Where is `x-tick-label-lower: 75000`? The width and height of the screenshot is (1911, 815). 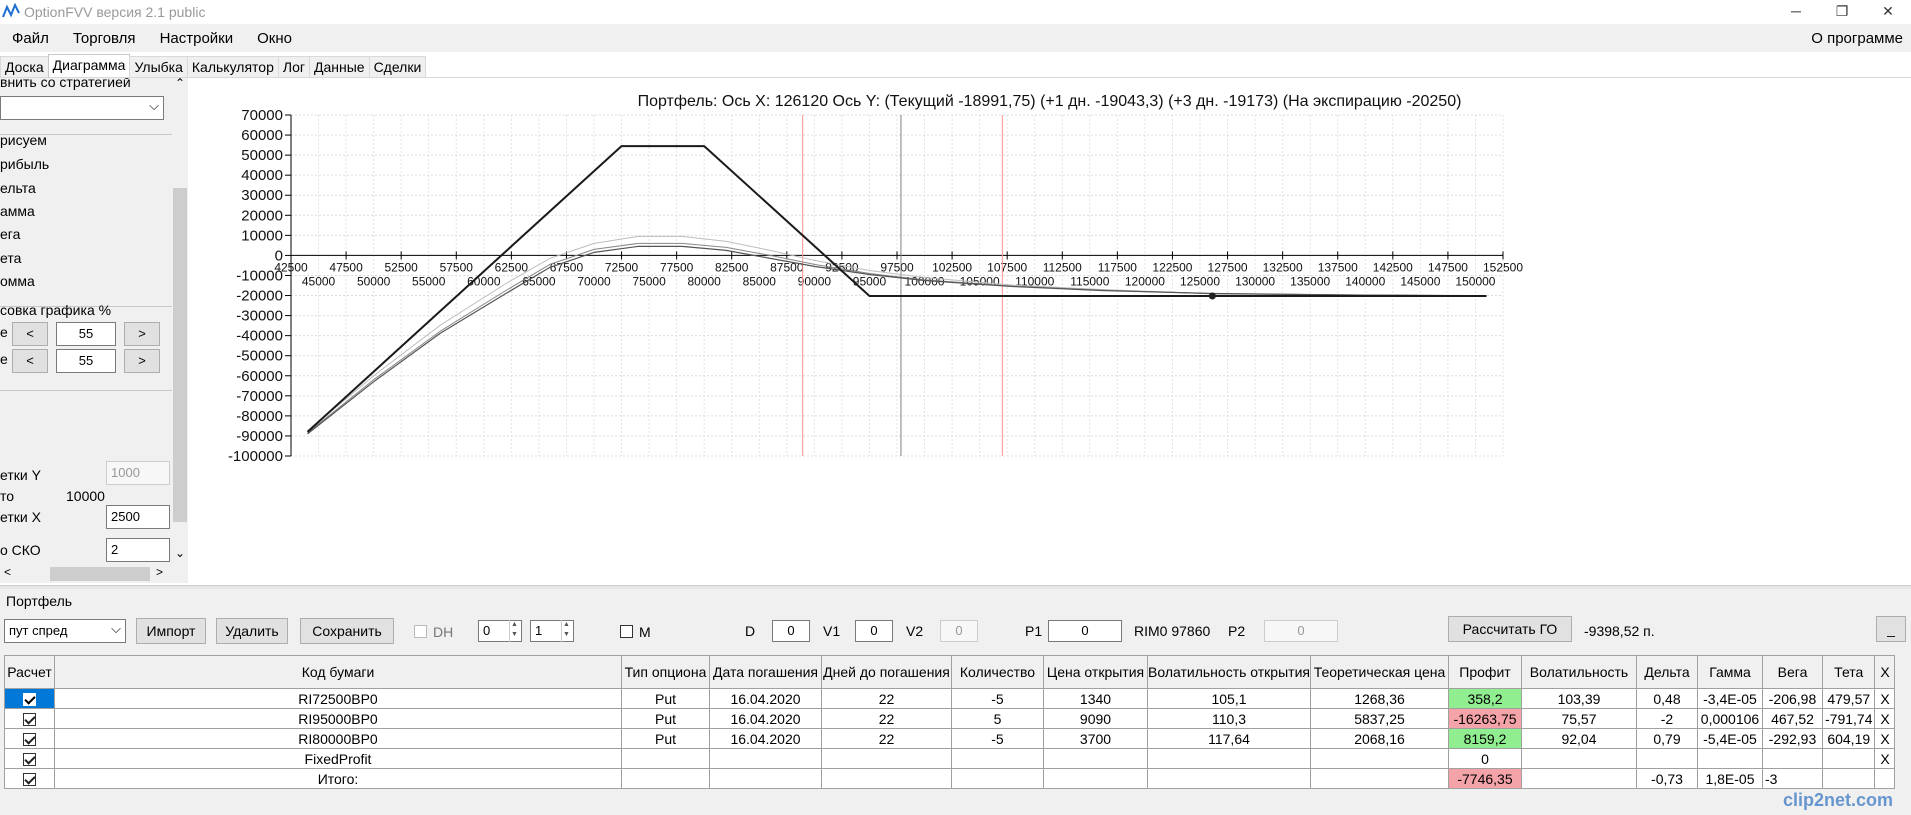
x-tick-label-lower: 75000 is located at coordinates (649, 281).